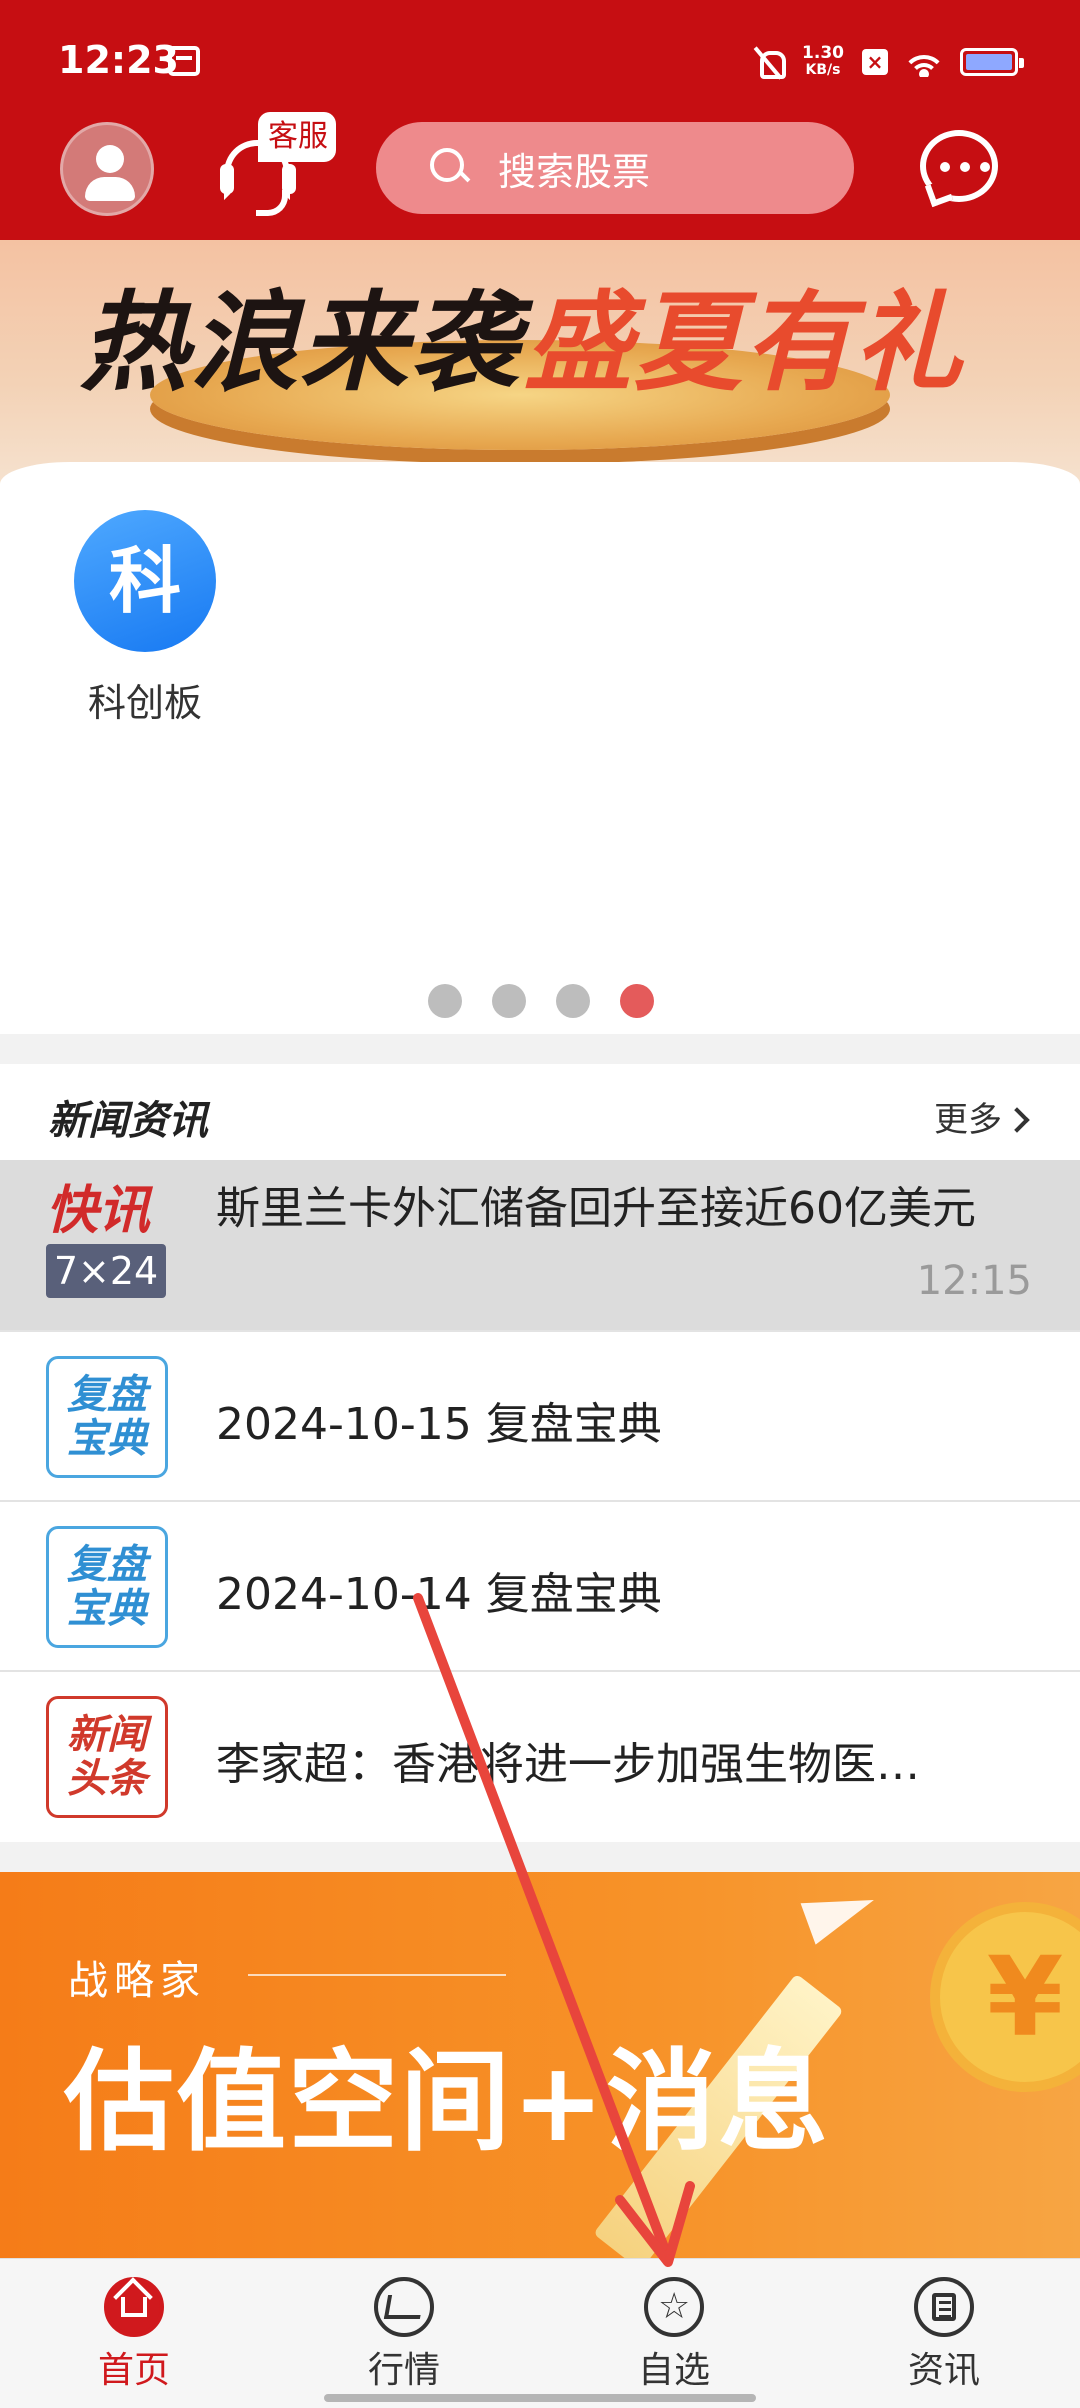 The image size is (1080, 2408). What do you see at coordinates (403, 2370) in the screenshot?
I see `nav-label: 行情` at bounding box center [403, 2370].